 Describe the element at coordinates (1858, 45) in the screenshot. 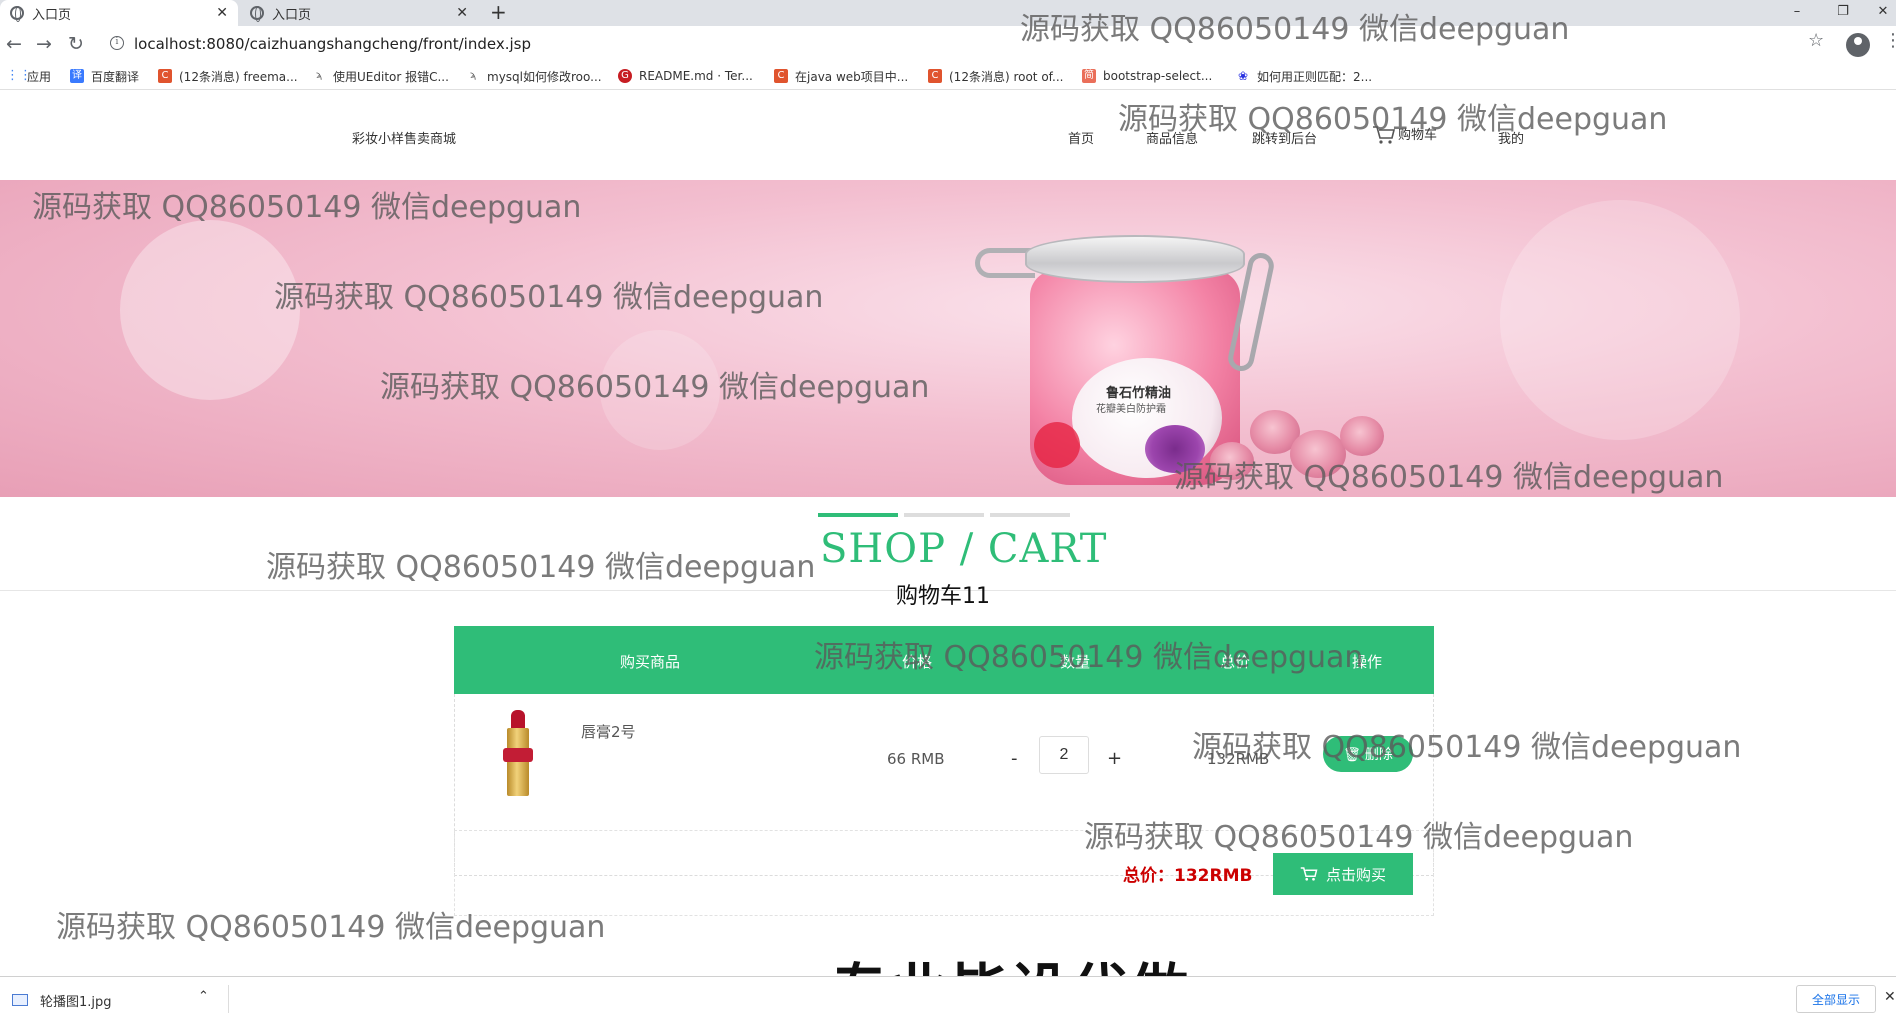

I see `profile-avatar-icon` at that location.